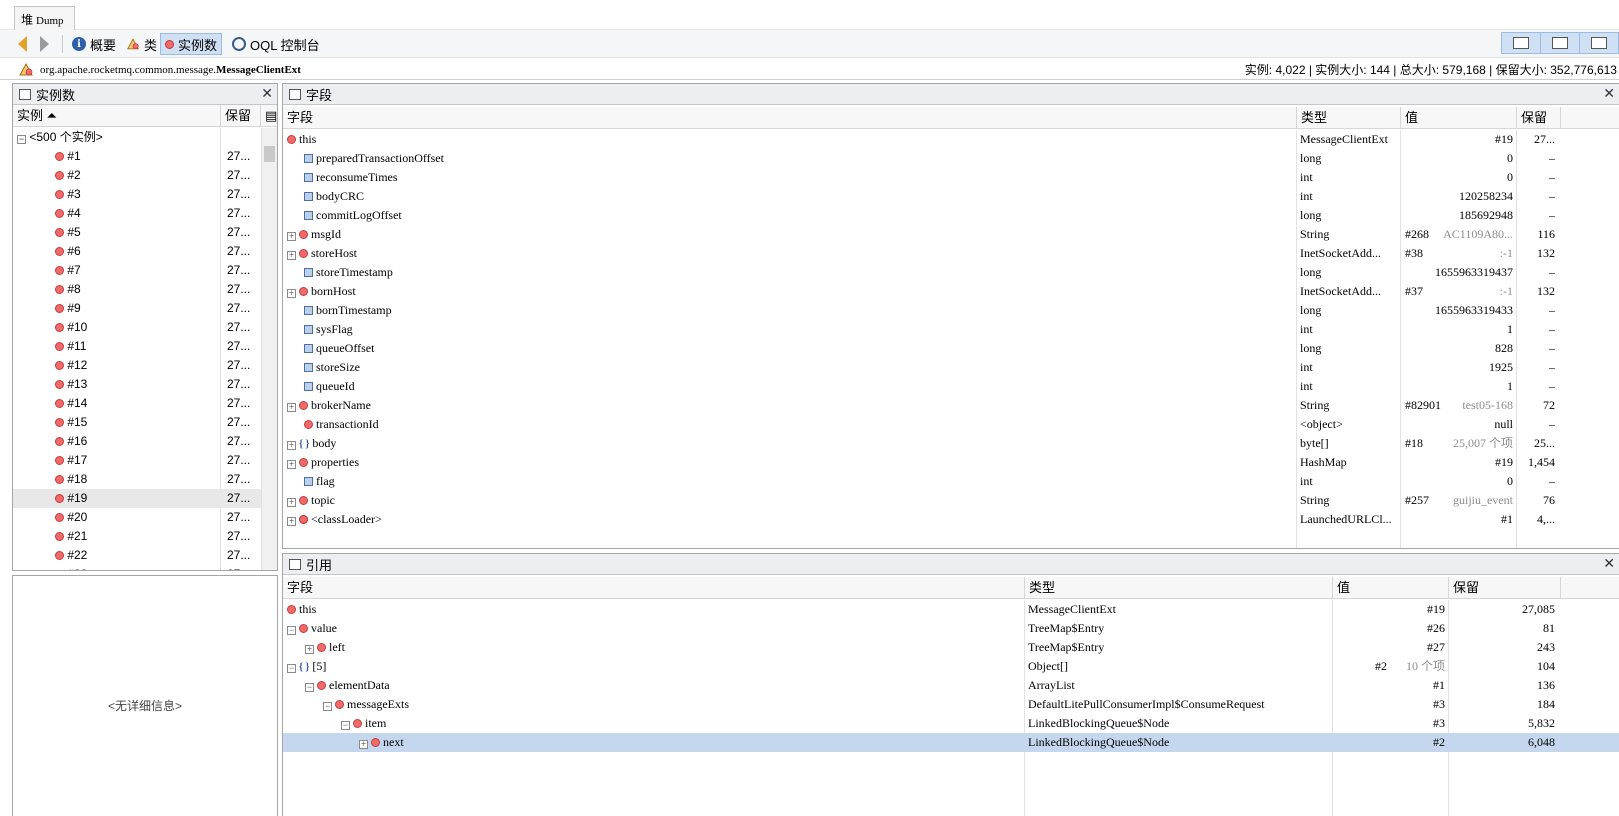 The width and height of the screenshot is (1619, 816). Describe the element at coordinates (951, 424) in the screenshot. I see `field-row: transactionId <object> null –` at that location.